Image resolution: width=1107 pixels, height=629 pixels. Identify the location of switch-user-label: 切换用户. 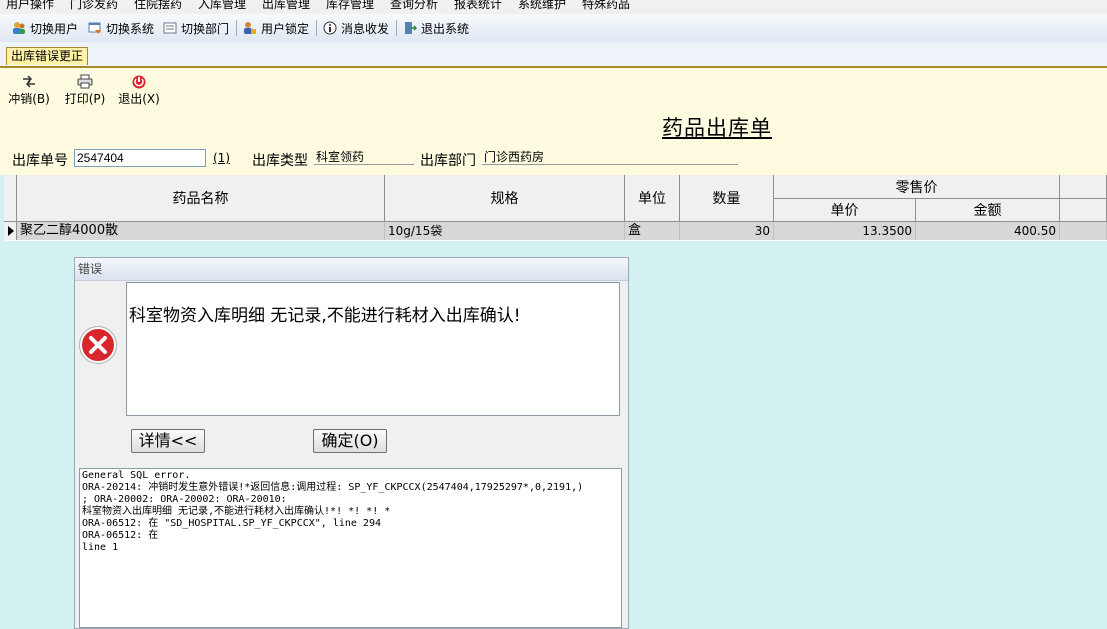
(54, 28).